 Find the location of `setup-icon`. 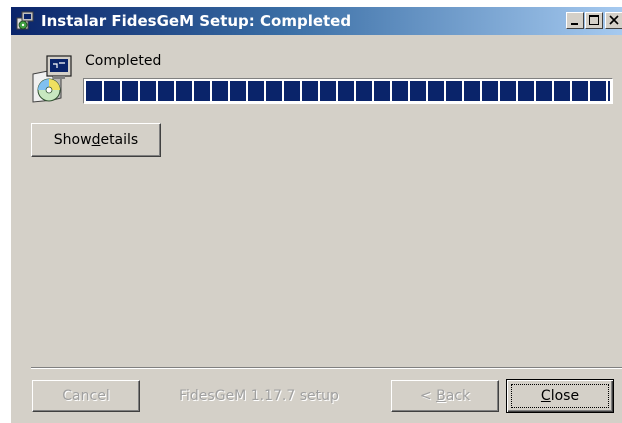

setup-icon is located at coordinates (52, 79).